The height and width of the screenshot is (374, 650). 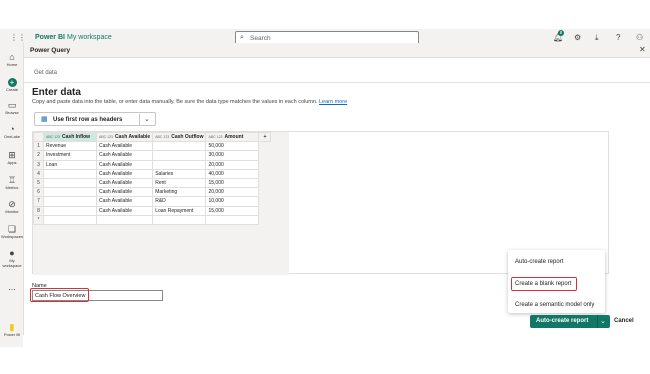 What do you see at coordinates (232, 201) in the screenshot?
I see `table-cell: 10,000` at bounding box center [232, 201].